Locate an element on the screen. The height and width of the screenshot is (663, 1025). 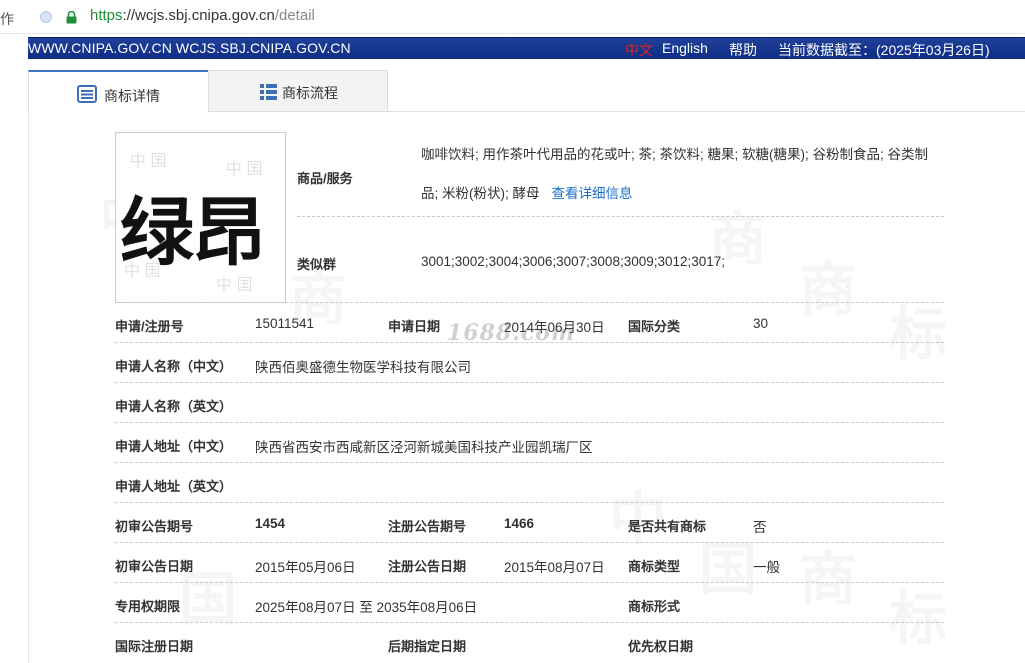
data-as-of-date: 当前数据截至：(2025年03月26日) is located at coordinates (884, 50).